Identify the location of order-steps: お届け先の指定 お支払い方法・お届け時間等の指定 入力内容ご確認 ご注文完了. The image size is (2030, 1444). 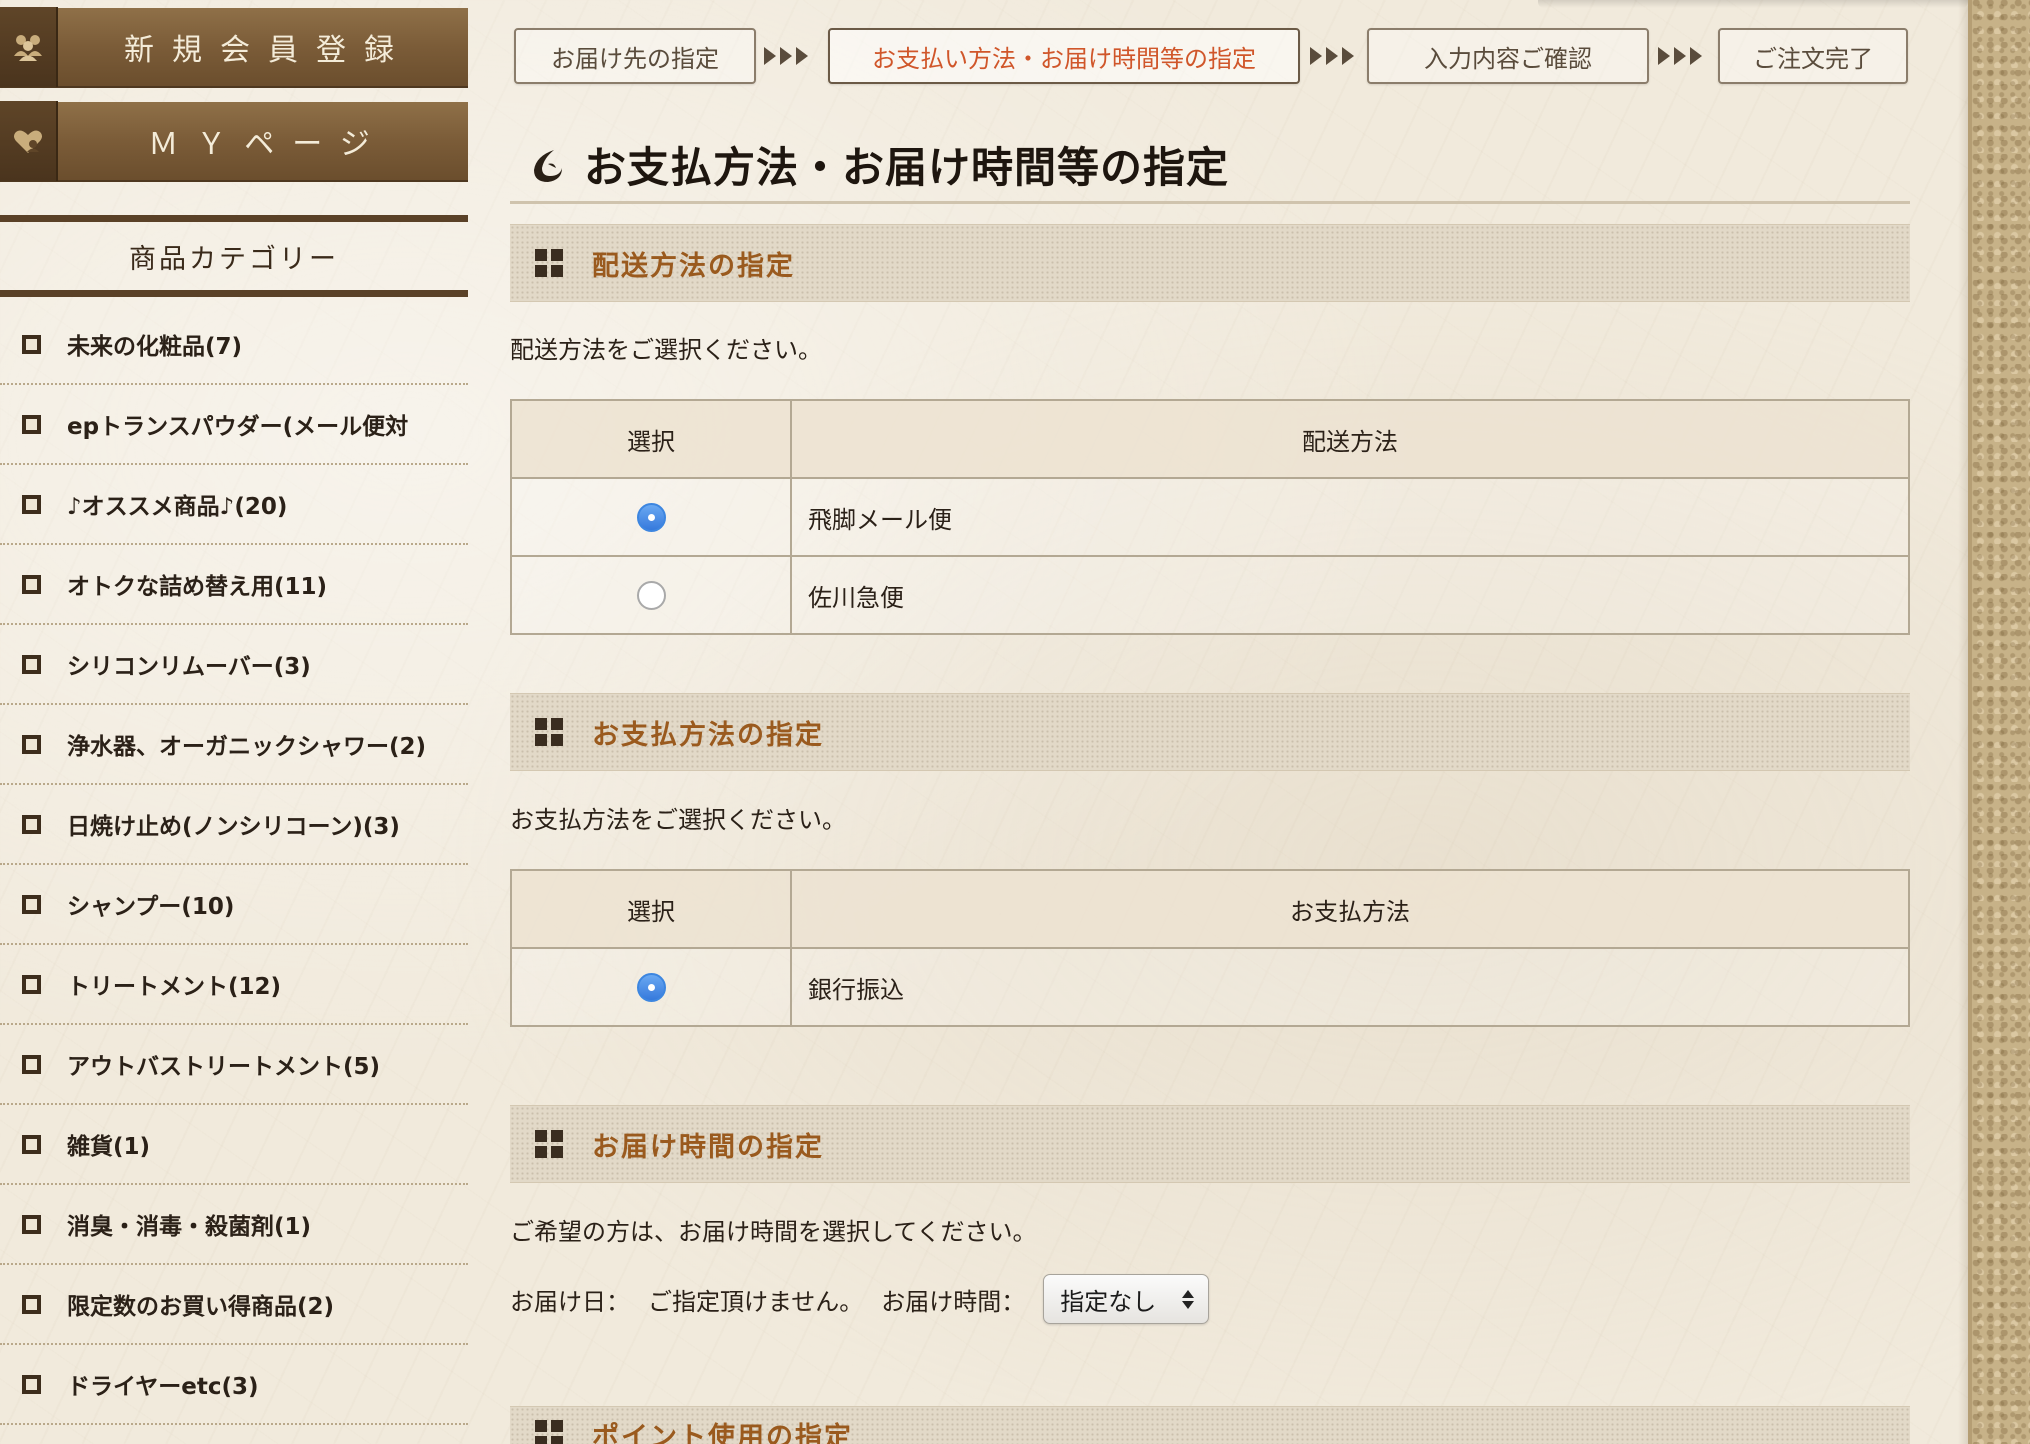
(1210, 56).